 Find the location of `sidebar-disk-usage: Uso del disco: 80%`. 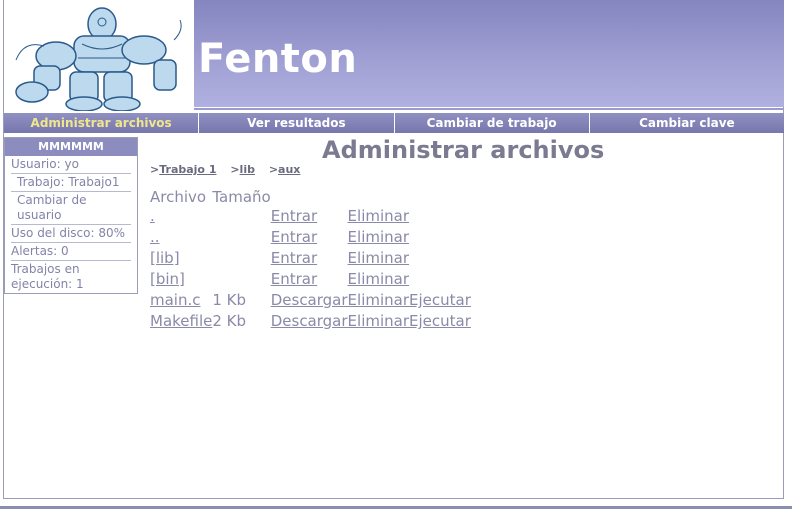

sidebar-disk-usage: Uso del disco: 80% is located at coordinates (71, 234).